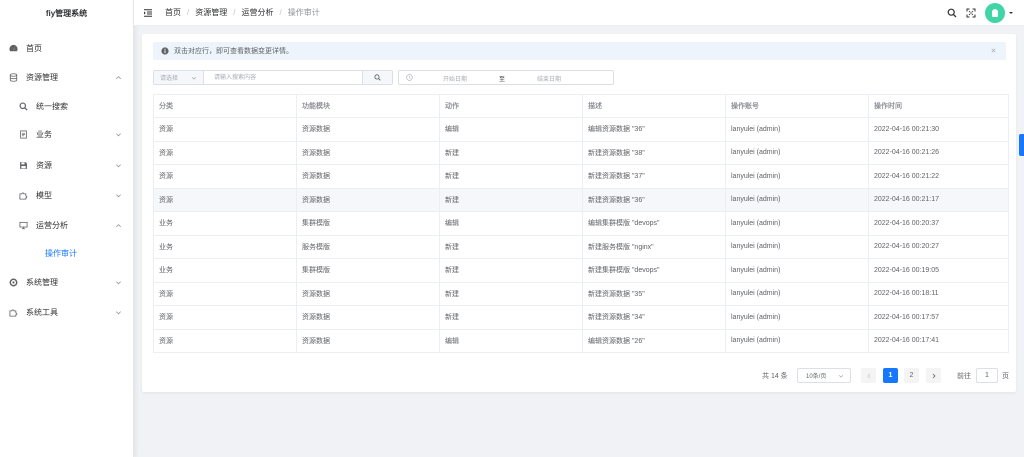 Image resolution: width=1024 pixels, height=457 pixels. I want to click on table-cell: 2022-04-16 00:21:26, so click(938, 153).